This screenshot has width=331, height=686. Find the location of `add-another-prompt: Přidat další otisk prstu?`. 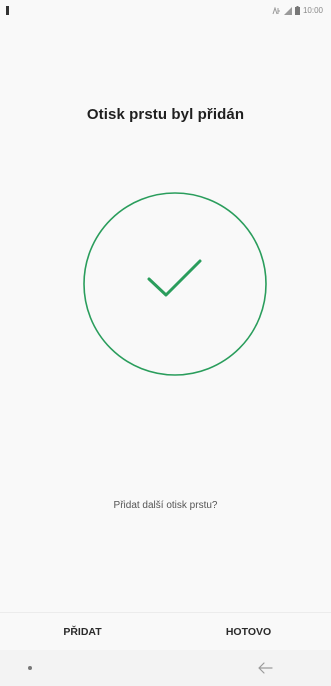

add-another-prompt: Přidat další otisk prstu? is located at coordinates (165, 505).